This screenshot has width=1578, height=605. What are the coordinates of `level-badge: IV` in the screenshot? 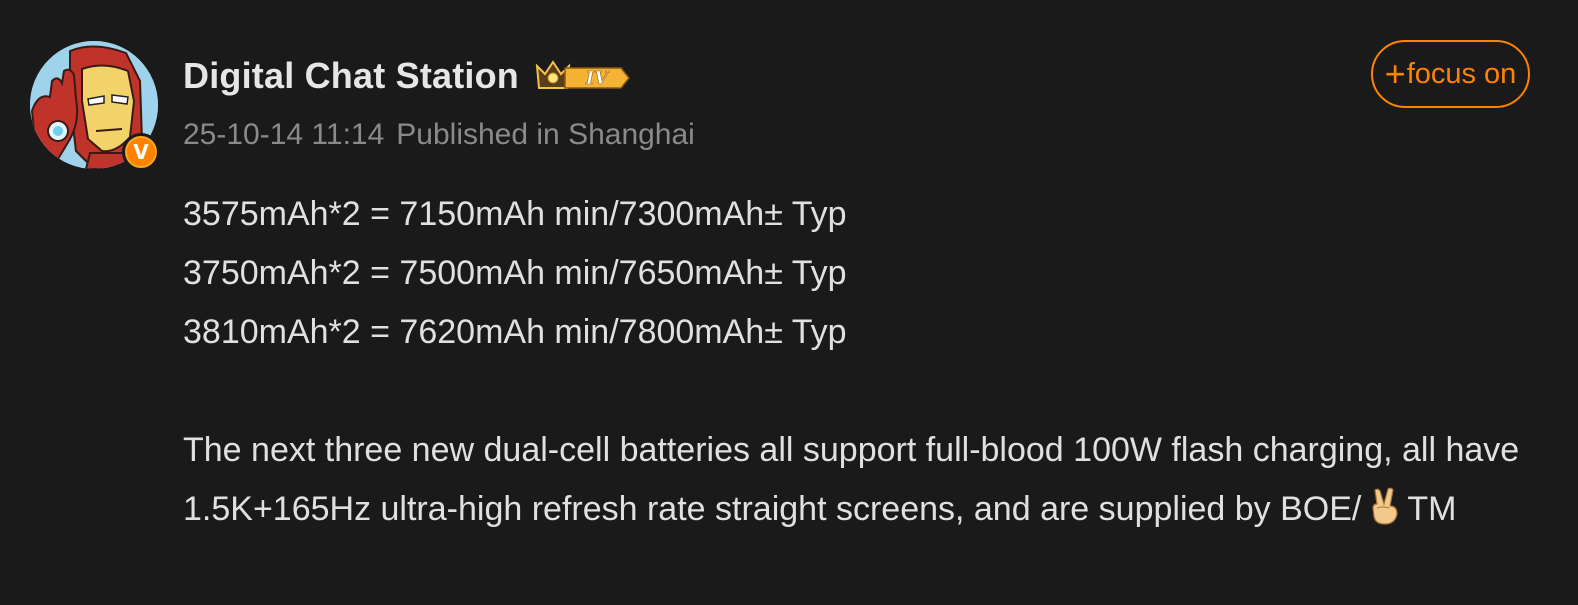 It's located at (583, 75).